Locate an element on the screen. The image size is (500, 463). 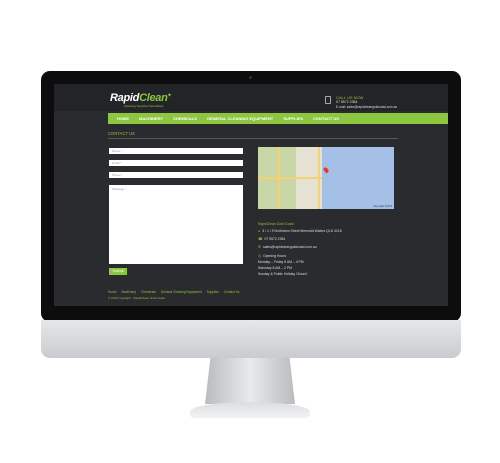
logo-accent-text: Clean is located at coordinates (153, 98).